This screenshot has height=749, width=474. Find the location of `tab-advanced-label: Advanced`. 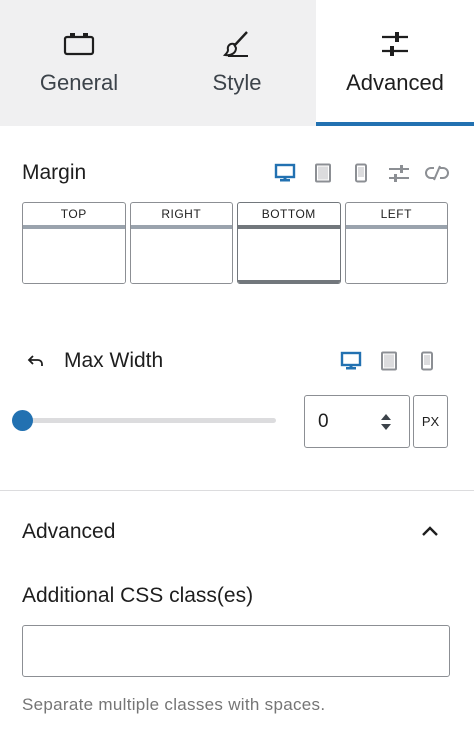

tab-advanced-label: Advanced is located at coordinates (395, 82).